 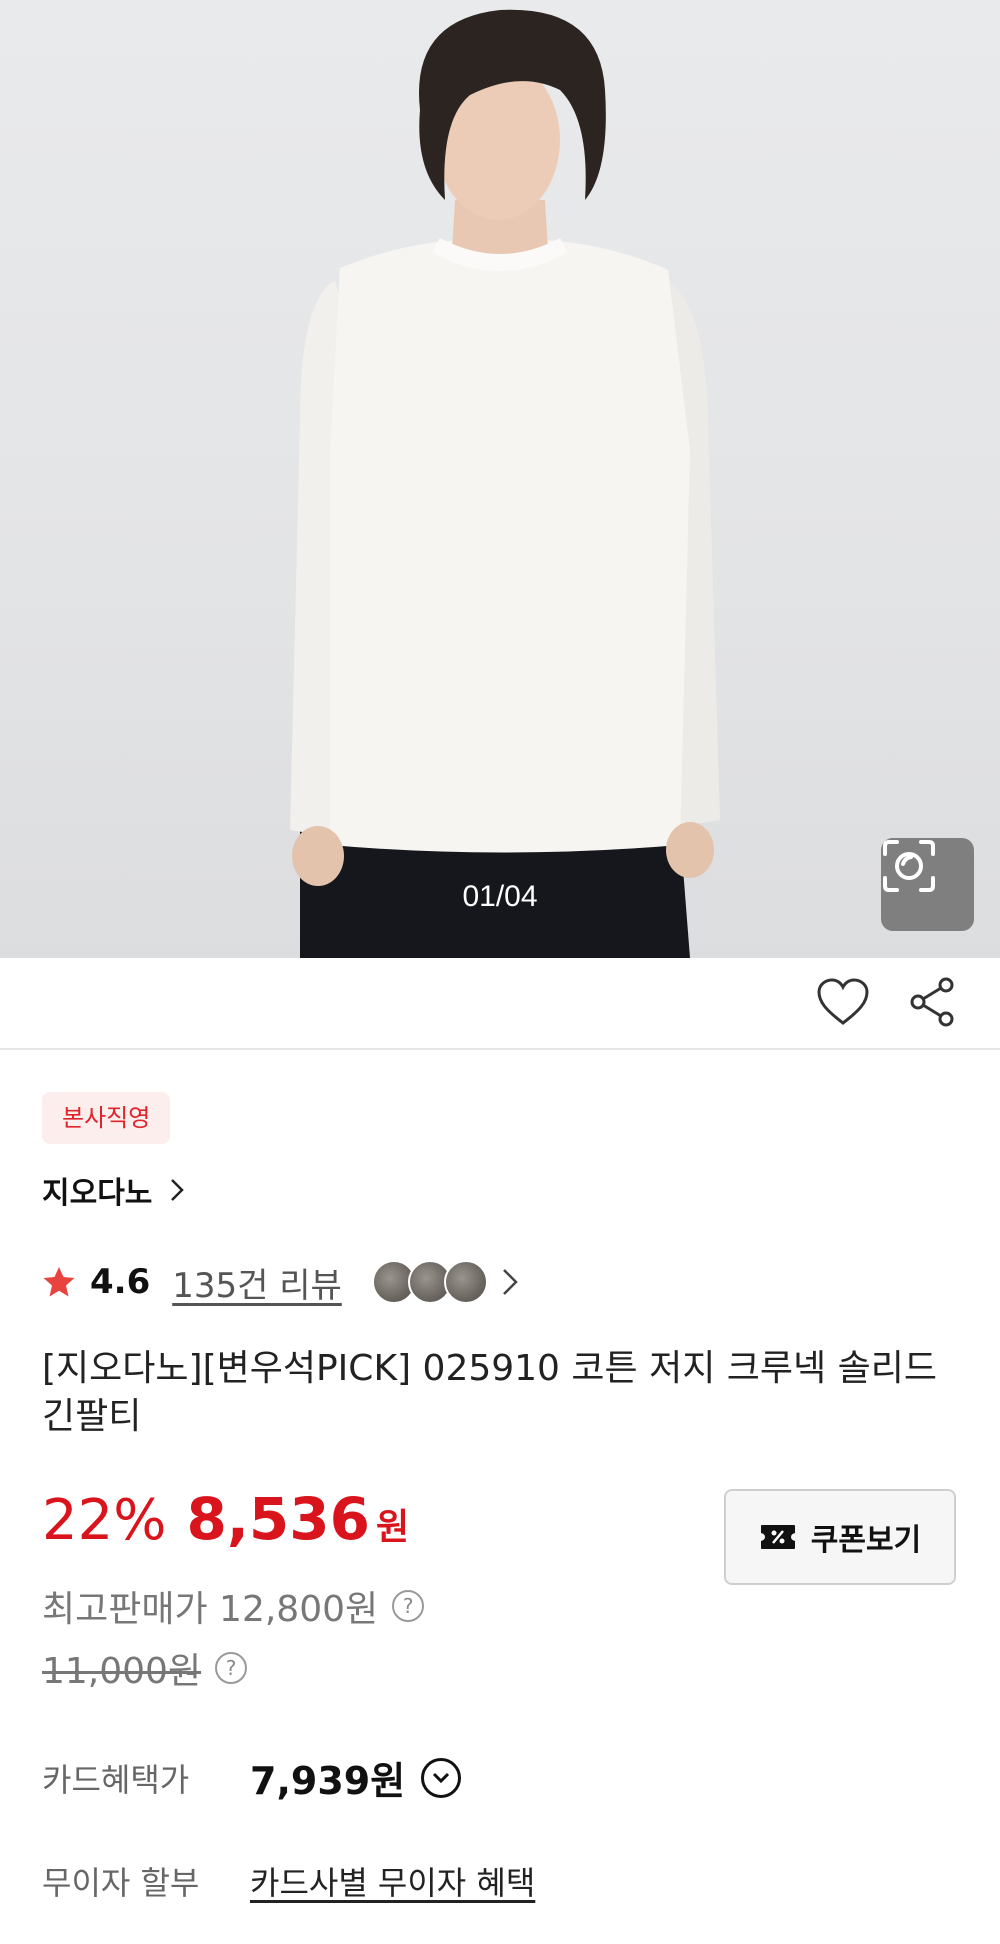 I want to click on view-coupon-button: 쿠폰보기, so click(x=840, y=1537).